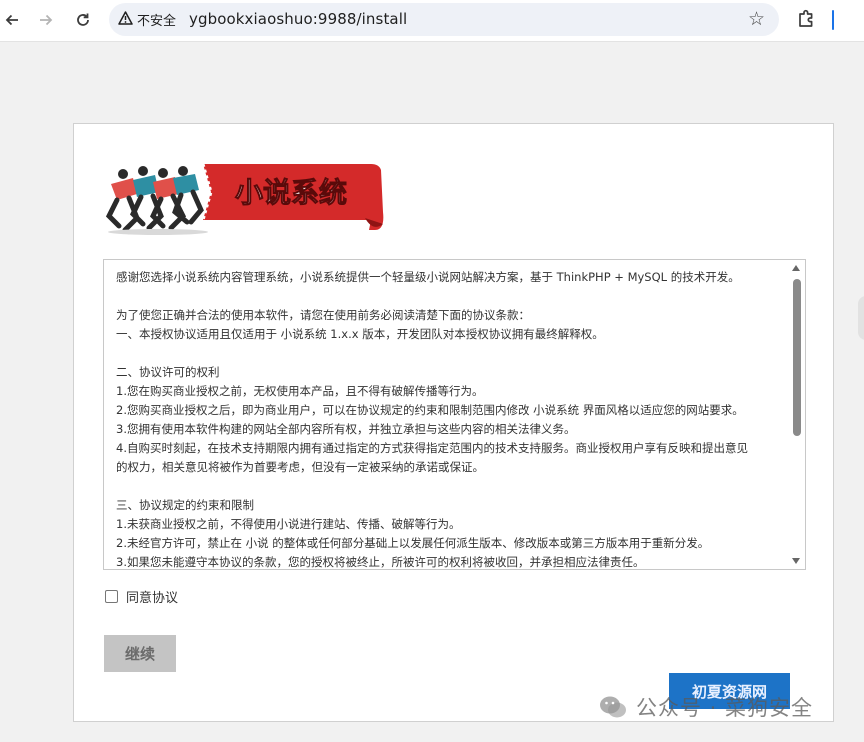  What do you see at coordinates (288, 524) in the screenshot?
I see `license-line: 1.未获商业授权之前，不得使用小说进行建站、传播、破解等行为。` at bounding box center [288, 524].